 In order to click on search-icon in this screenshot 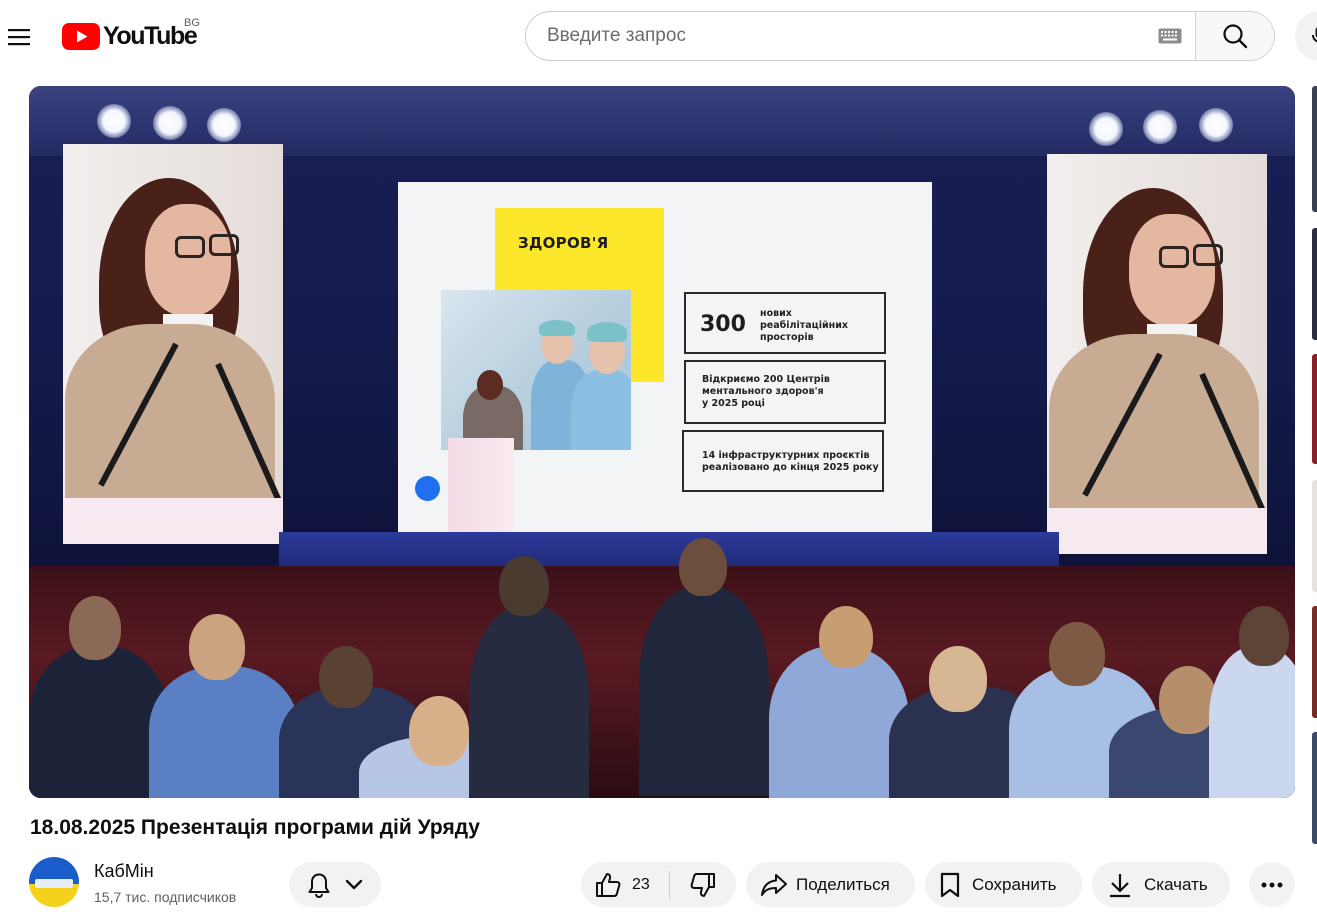, I will do `click(1235, 36)`.